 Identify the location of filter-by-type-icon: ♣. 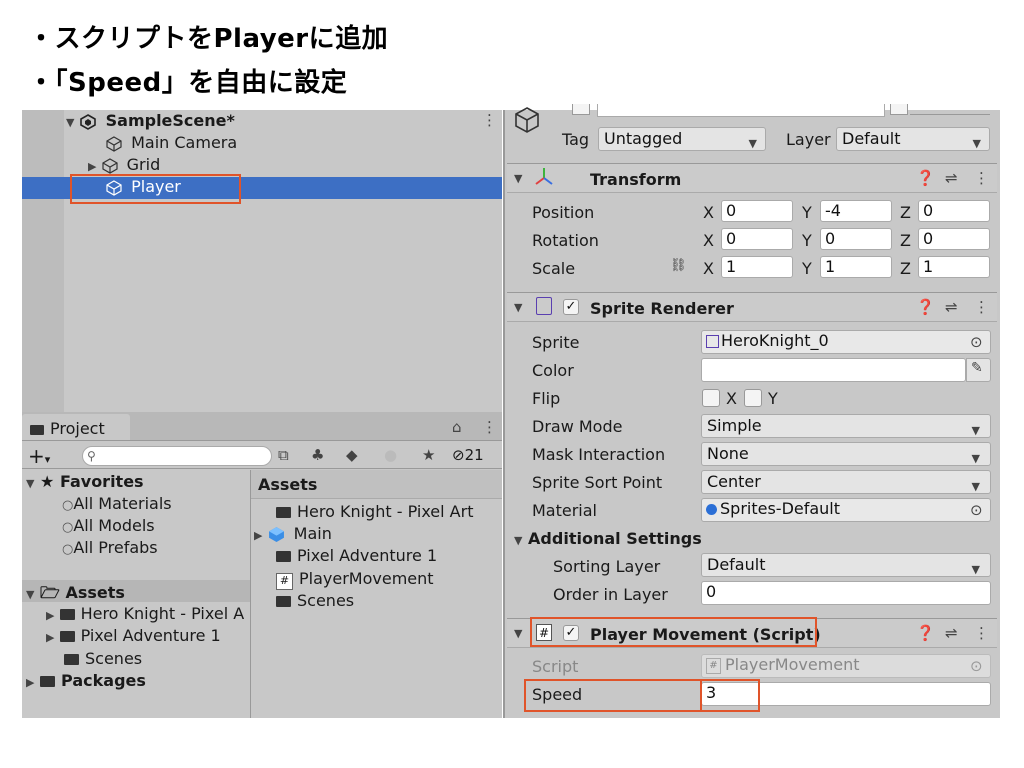
(317, 455).